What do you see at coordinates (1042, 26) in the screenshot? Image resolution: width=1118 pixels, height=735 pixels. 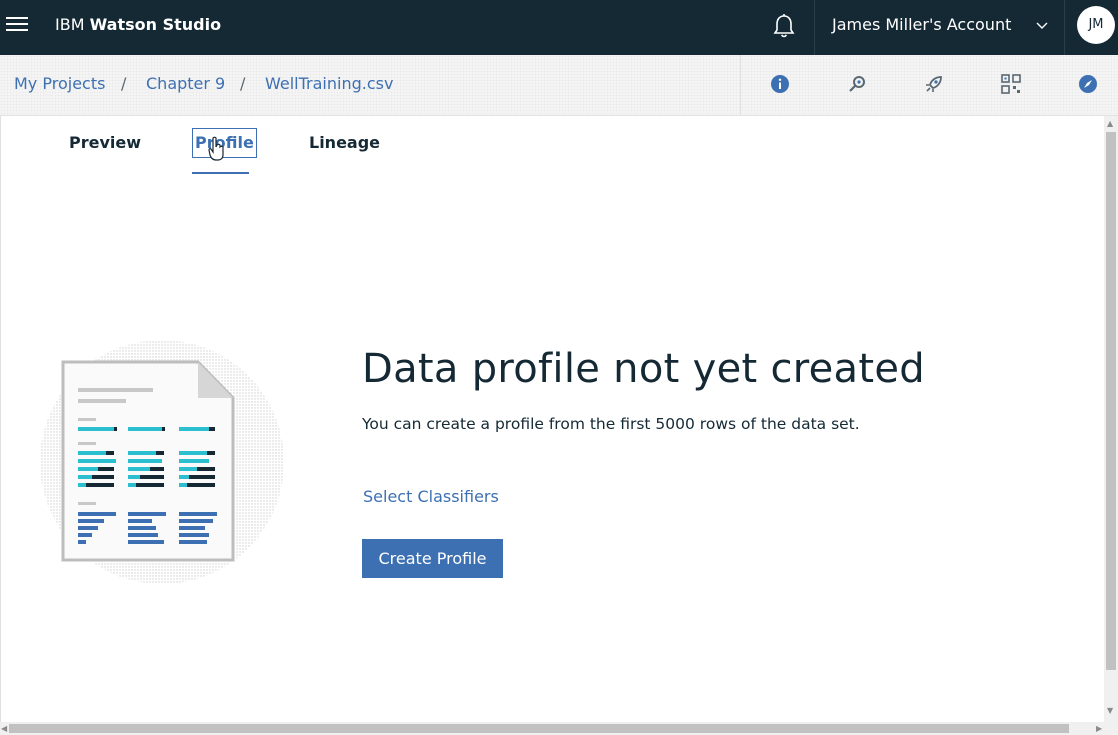 I see `chevron-down-icon` at bounding box center [1042, 26].